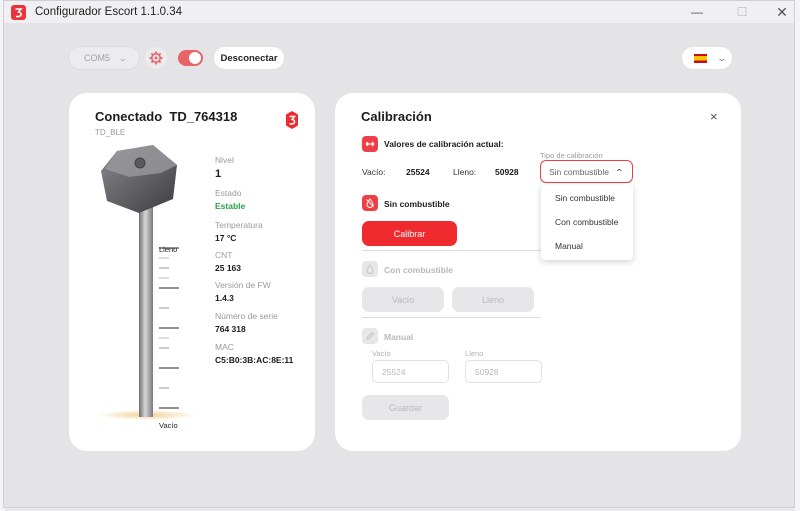  Describe the element at coordinates (742, 12) in the screenshot. I see `maximize-button: ☐` at that location.